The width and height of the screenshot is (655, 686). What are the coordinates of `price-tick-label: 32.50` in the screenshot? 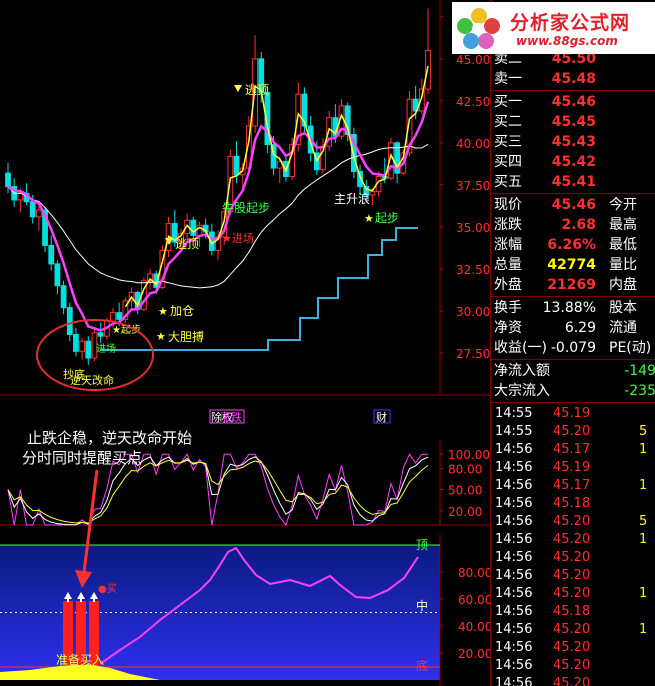 It's located at (473, 270).